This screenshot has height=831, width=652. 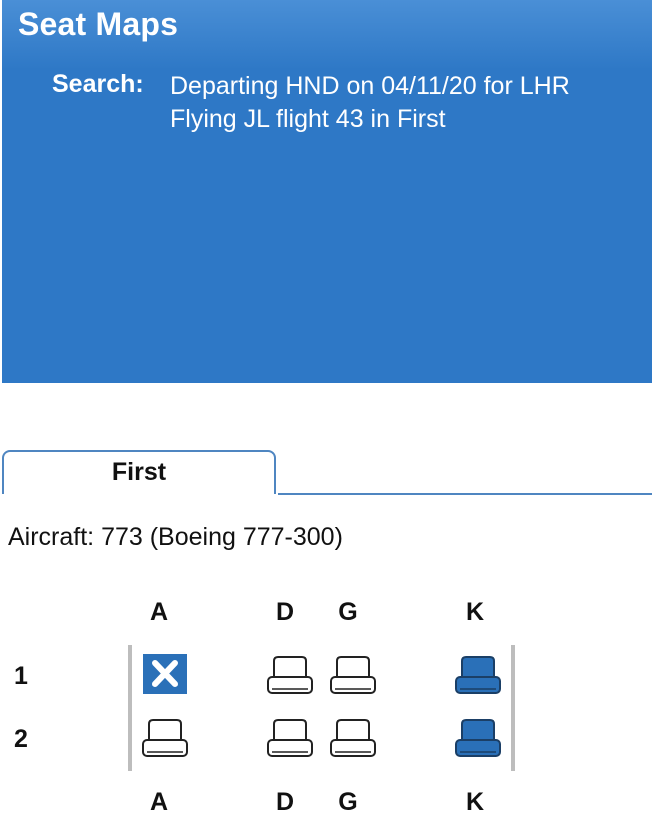 I want to click on seat-unavailable-icon, so click(x=165, y=674).